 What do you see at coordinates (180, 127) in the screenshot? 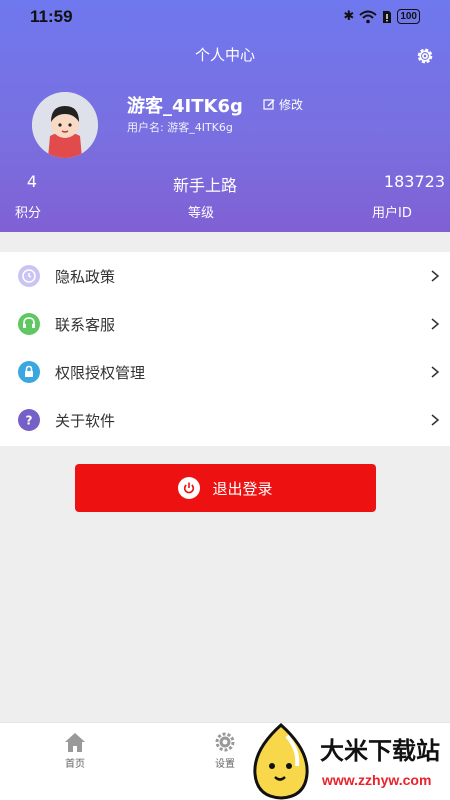
I see `username-line: 用户名: 游客_4ITK6g` at bounding box center [180, 127].